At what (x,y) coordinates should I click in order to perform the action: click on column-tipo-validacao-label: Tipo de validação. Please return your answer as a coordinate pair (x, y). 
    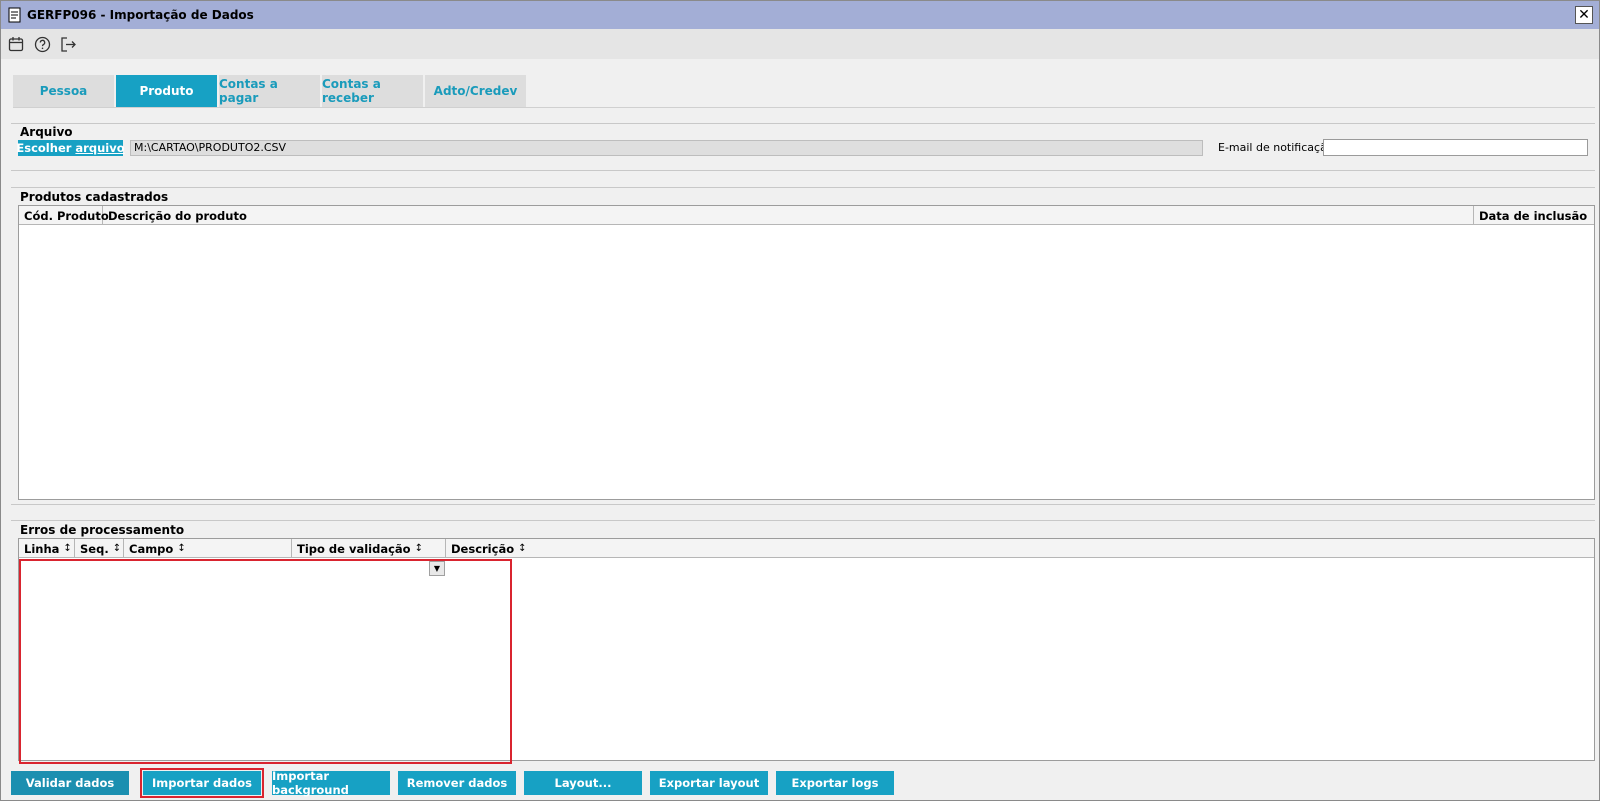
    Looking at the image, I should click on (354, 548).